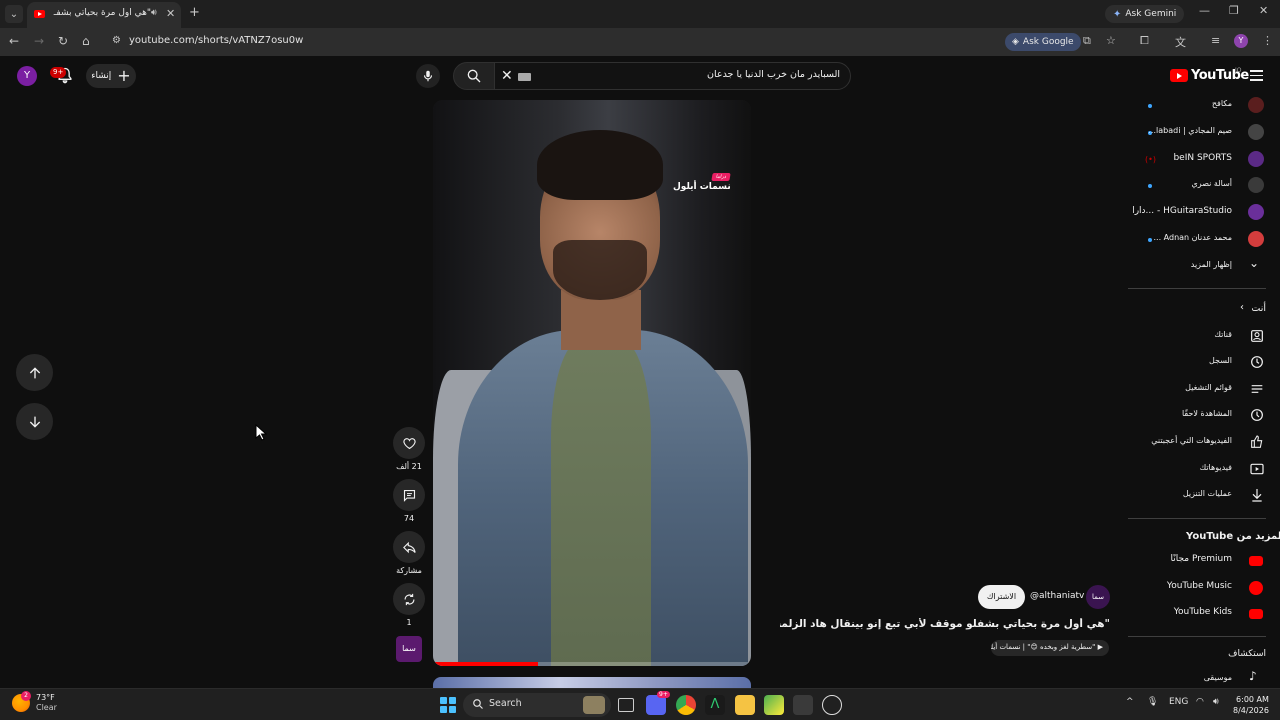  Describe the element at coordinates (1204, 443) in the screenshot. I see `sidebar-item-liked-videos: الفيديوهات التي أعجبتني` at that location.